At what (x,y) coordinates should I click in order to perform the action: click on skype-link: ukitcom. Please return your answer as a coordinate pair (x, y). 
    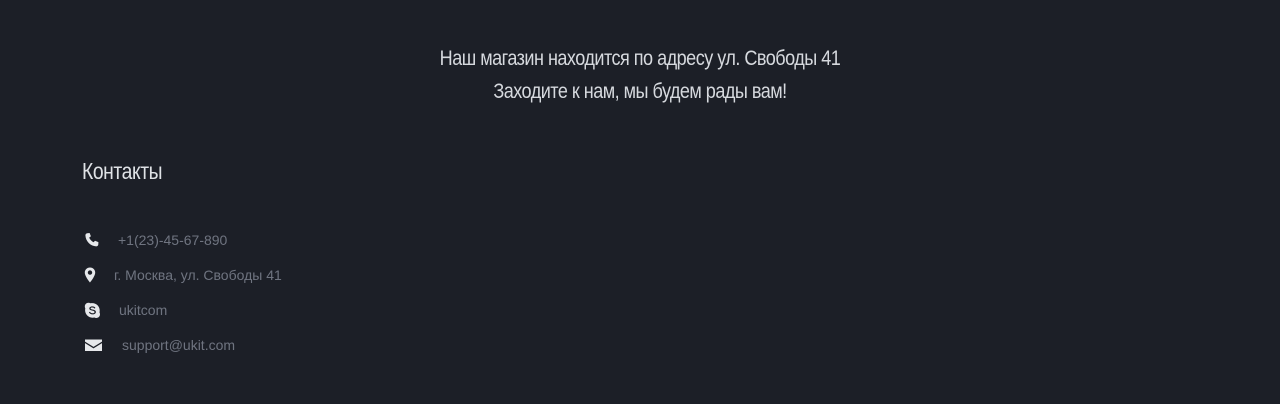
    Looking at the image, I should click on (143, 310).